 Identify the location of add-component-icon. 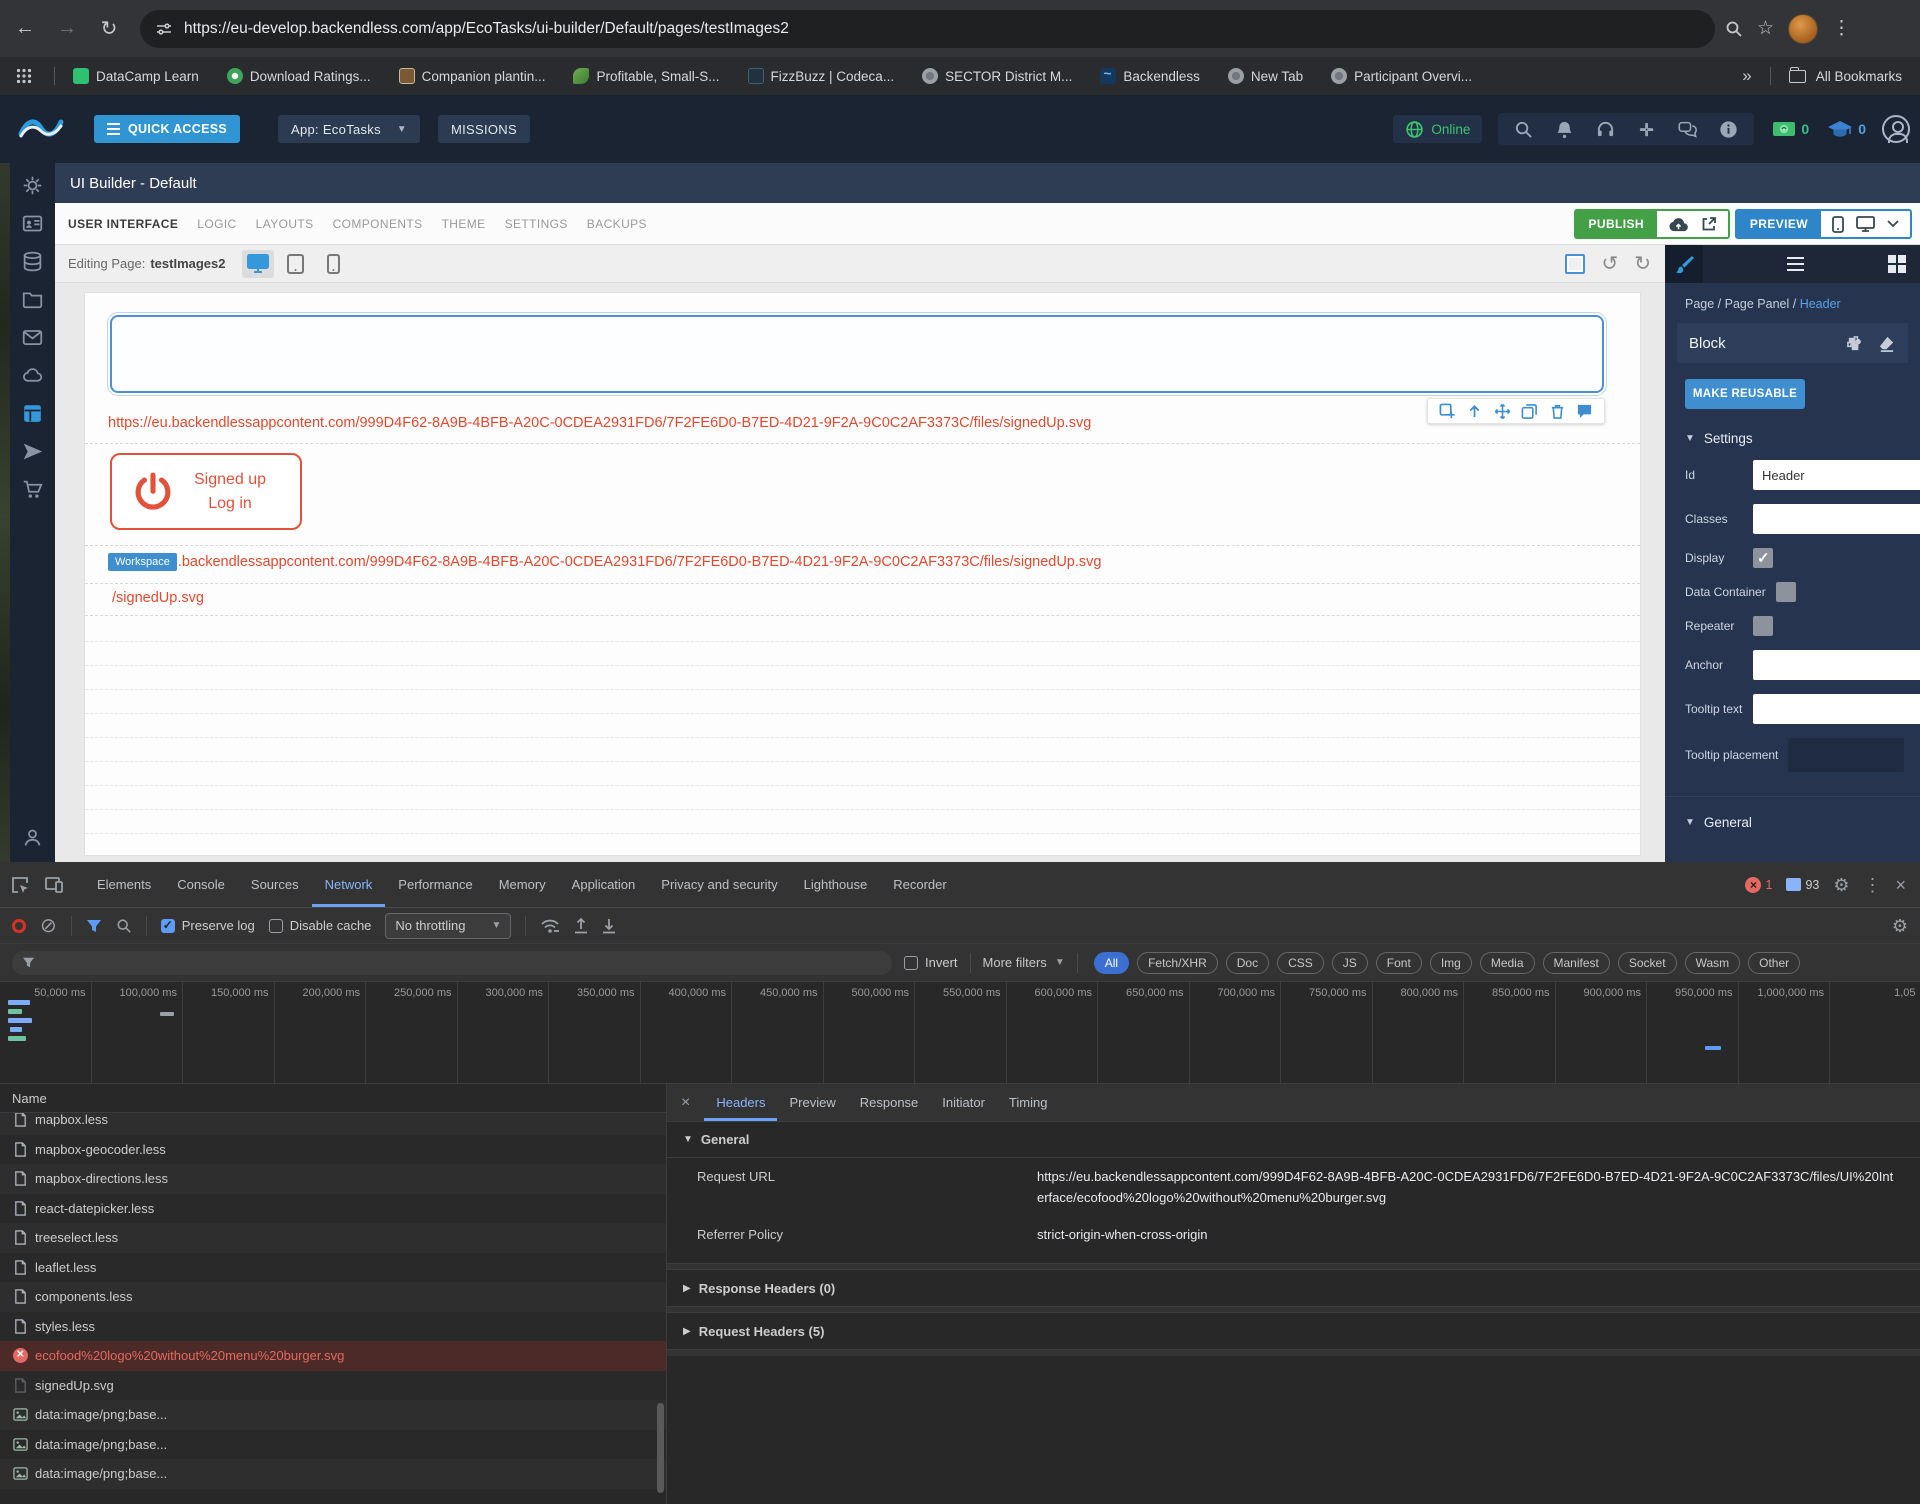
(1447, 411).